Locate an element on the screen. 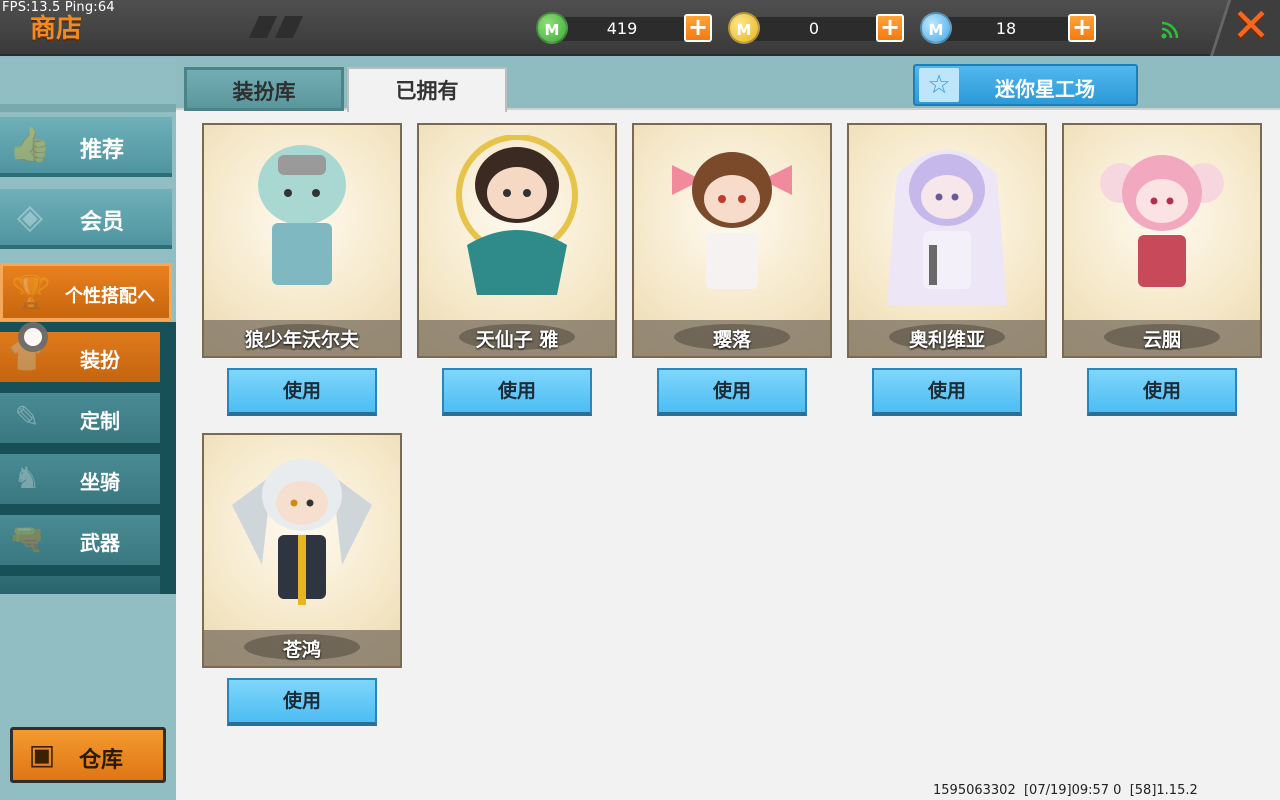  gold-coin-icon: M is located at coordinates (744, 28).